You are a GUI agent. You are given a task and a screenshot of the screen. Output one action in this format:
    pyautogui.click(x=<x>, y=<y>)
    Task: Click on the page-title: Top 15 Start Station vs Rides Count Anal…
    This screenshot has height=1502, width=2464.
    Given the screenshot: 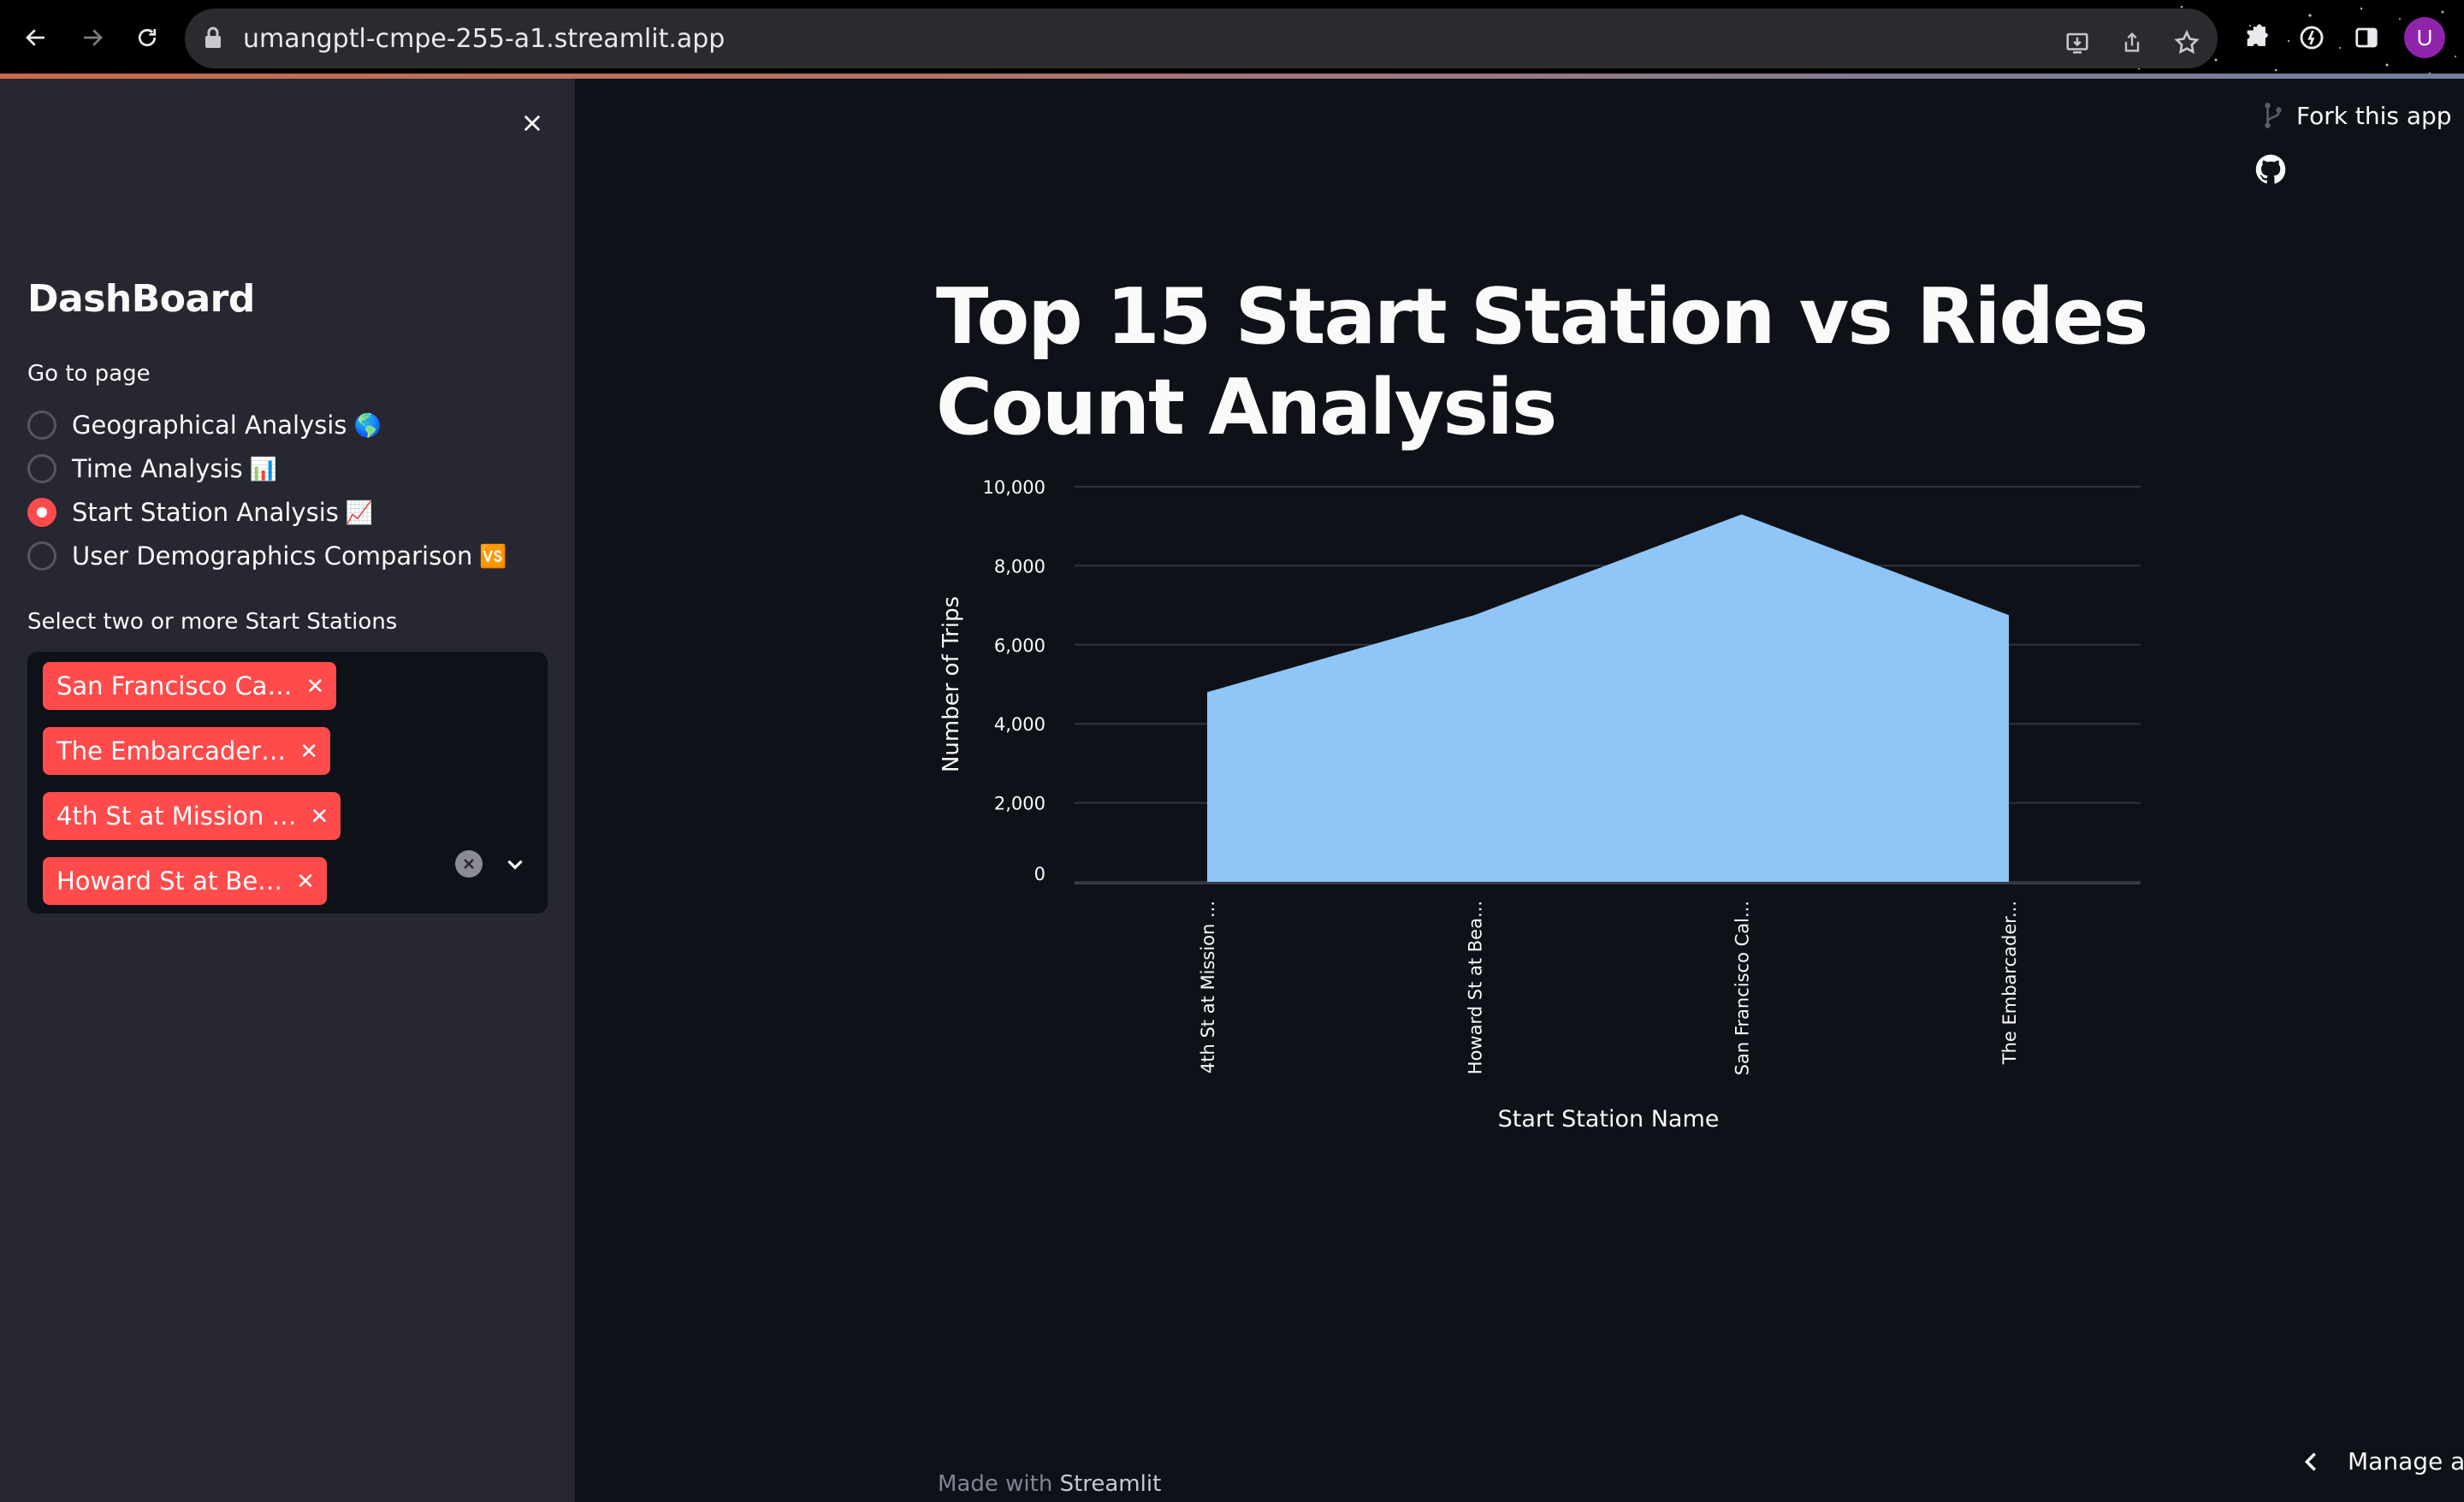 What is the action you would take?
    pyautogui.click(x=1542, y=362)
    